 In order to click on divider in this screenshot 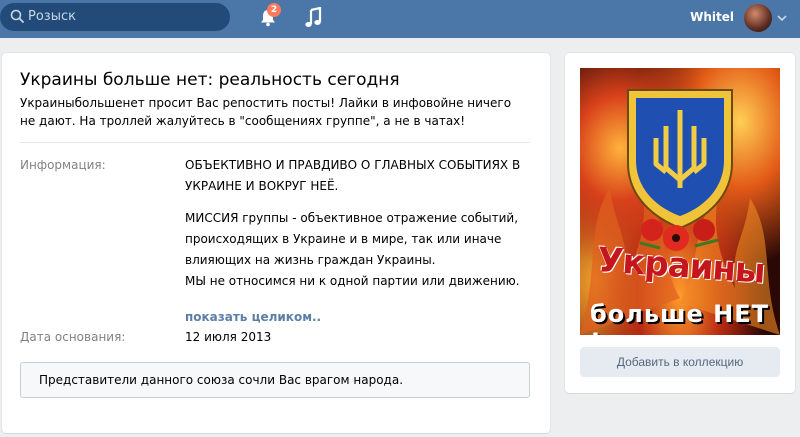, I will do `click(275, 142)`.